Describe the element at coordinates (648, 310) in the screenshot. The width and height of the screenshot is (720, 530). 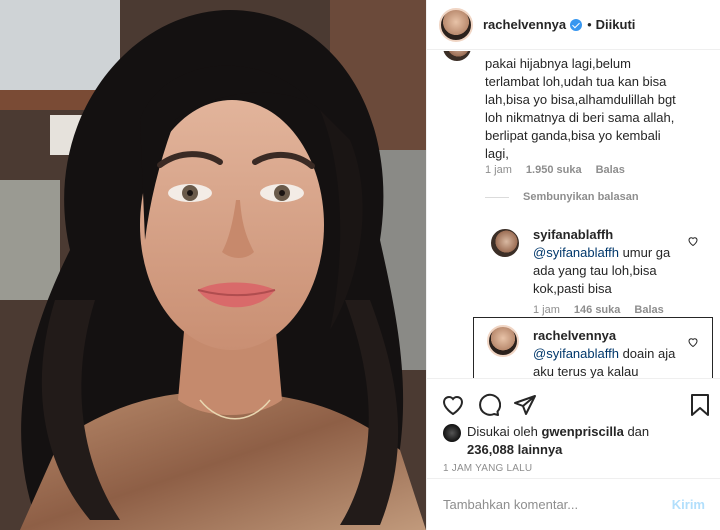
I see `reply-reply-button: Balas` at that location.